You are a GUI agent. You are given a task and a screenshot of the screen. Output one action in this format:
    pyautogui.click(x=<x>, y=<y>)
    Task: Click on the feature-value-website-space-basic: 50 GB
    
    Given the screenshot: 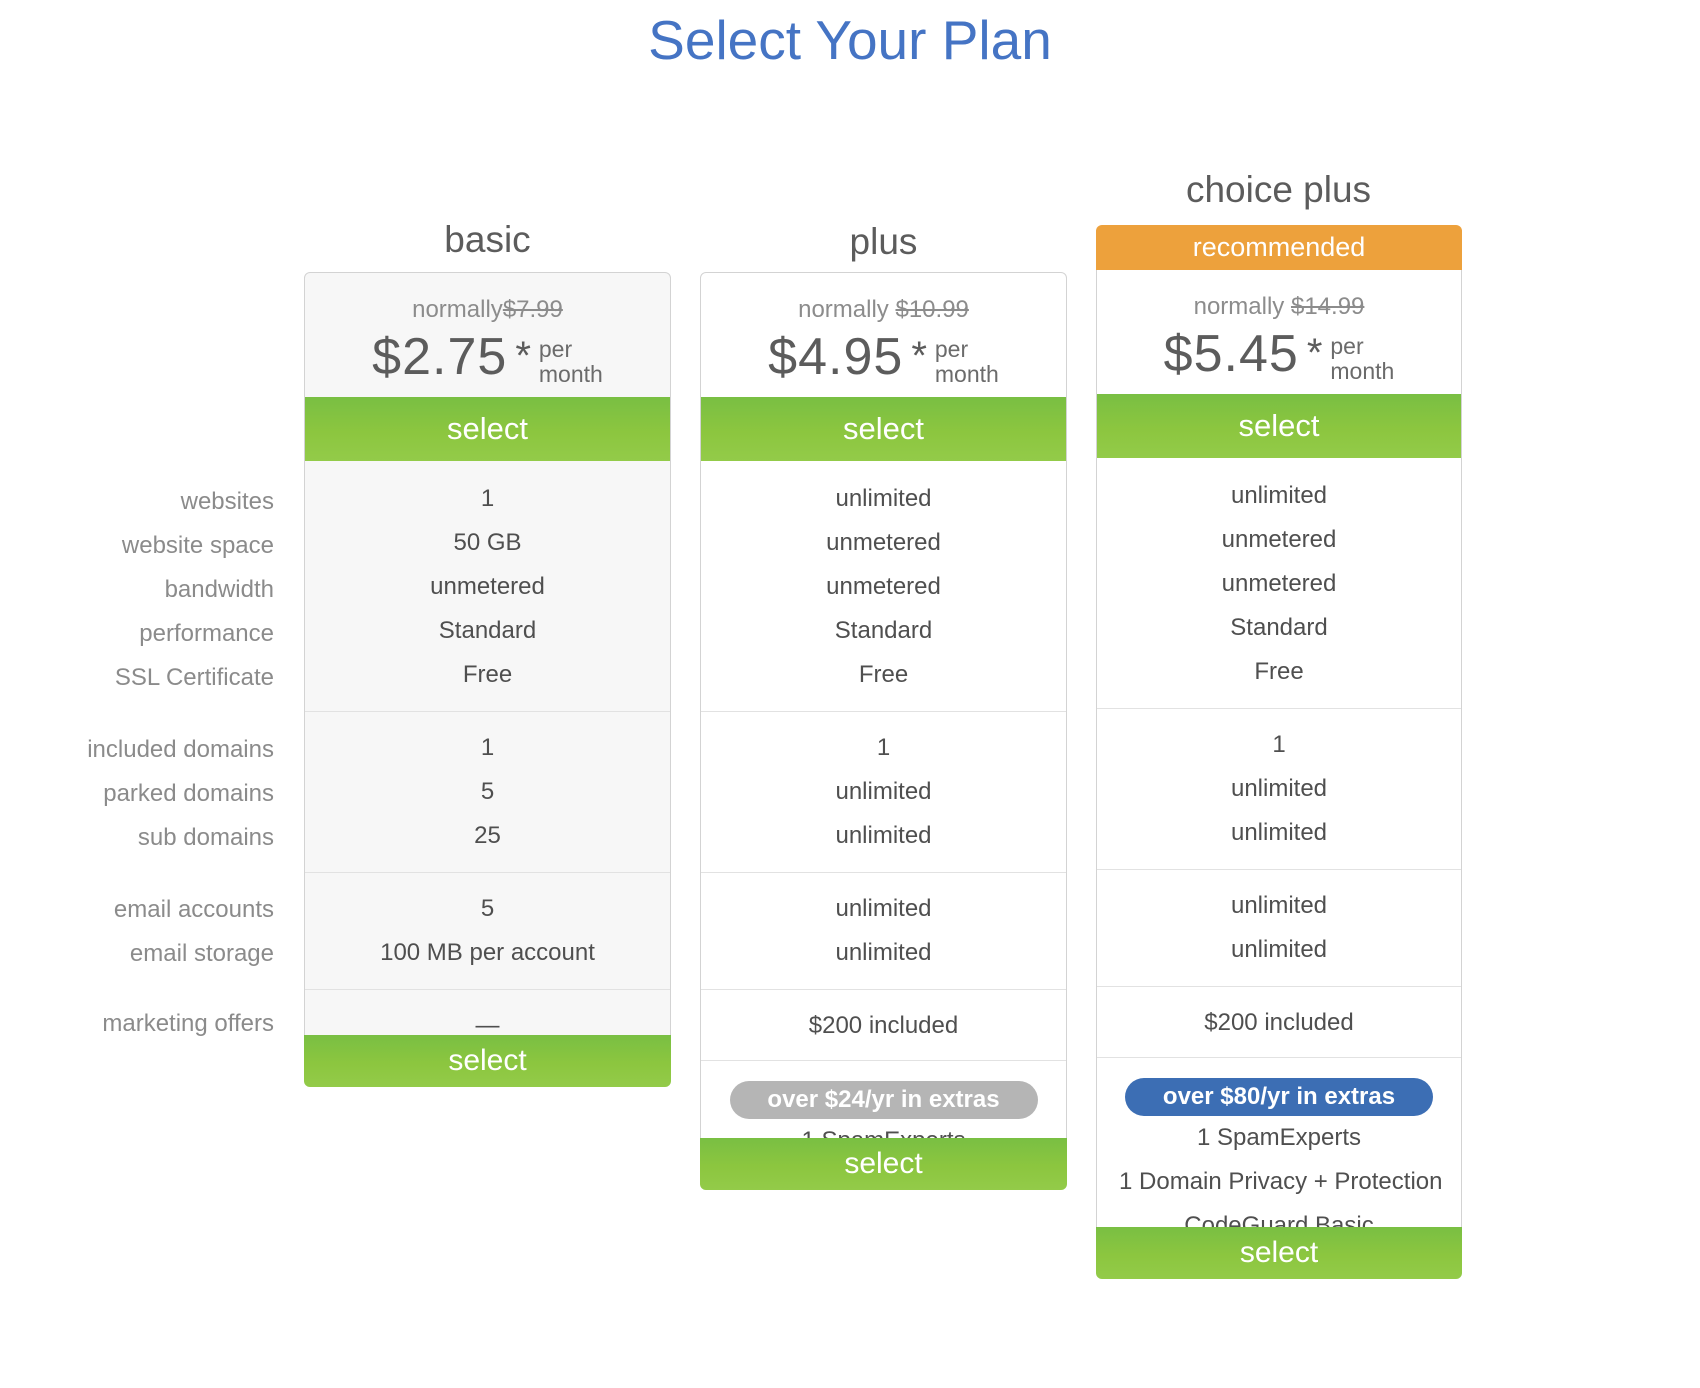 What is the action you would take?
    pyautogui.click(x=487, y=542)
    